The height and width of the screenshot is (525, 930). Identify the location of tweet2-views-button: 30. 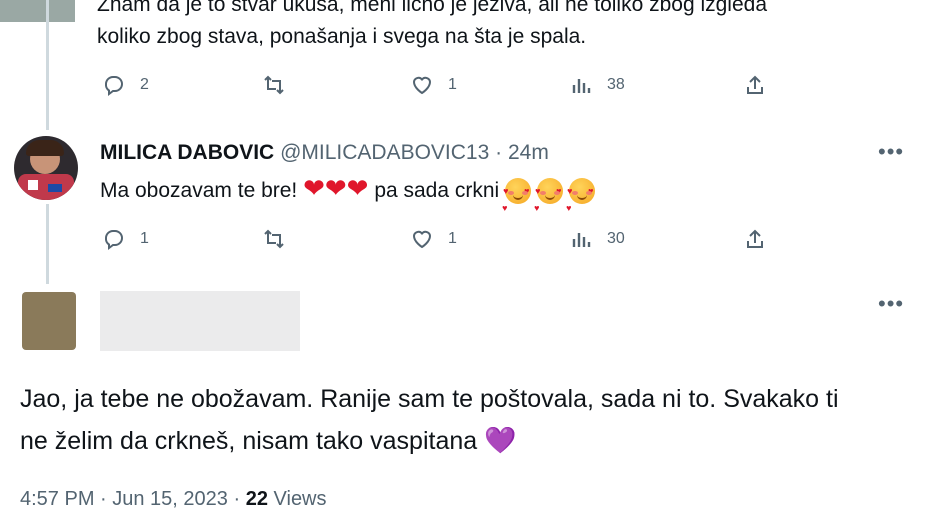
(597, 239).